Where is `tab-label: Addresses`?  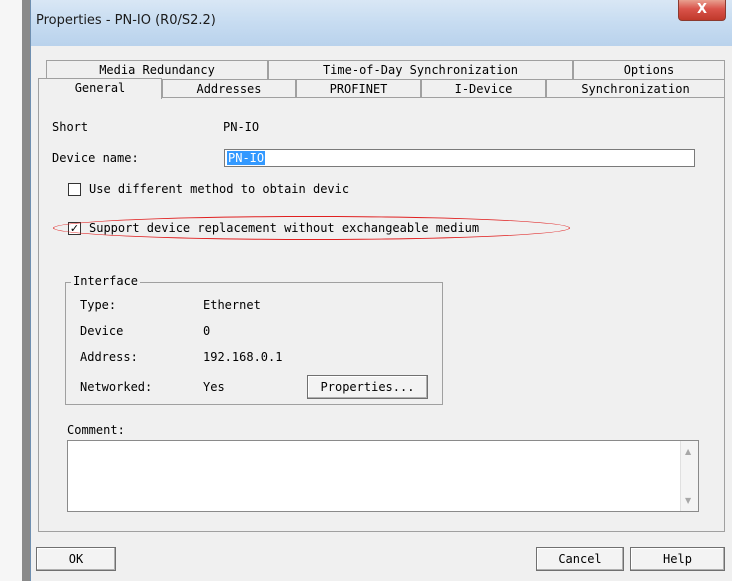 tab-label: Addresses is located at coordinates (229, 89).